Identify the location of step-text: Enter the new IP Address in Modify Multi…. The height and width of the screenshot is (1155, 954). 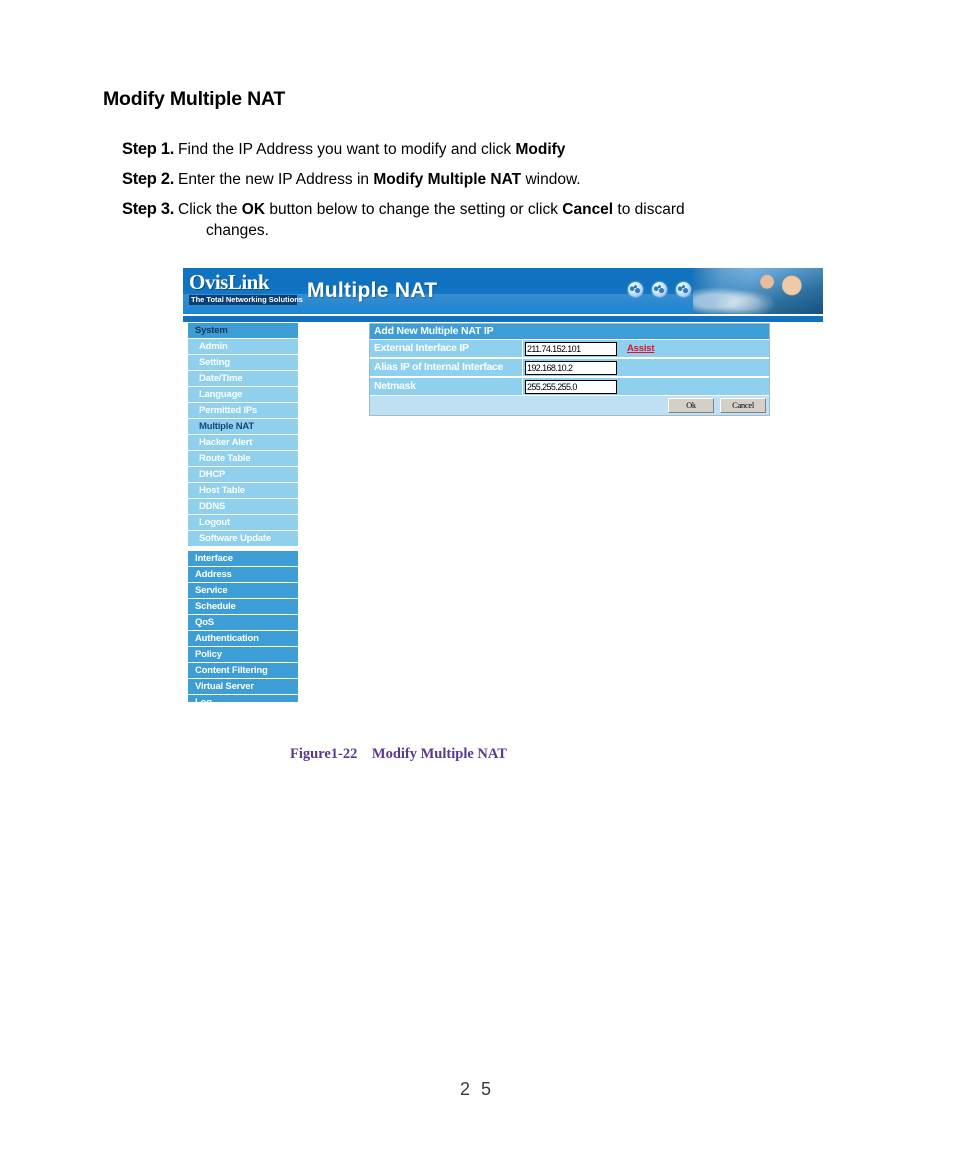
(379, 179).